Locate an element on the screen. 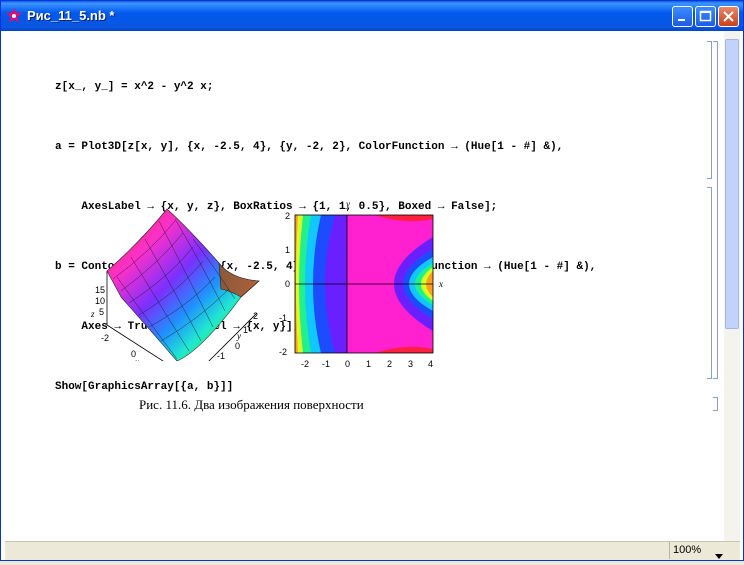 This screenshot has height=565, width=744. scrollbar-thumb is located at coordinates (732, 184).